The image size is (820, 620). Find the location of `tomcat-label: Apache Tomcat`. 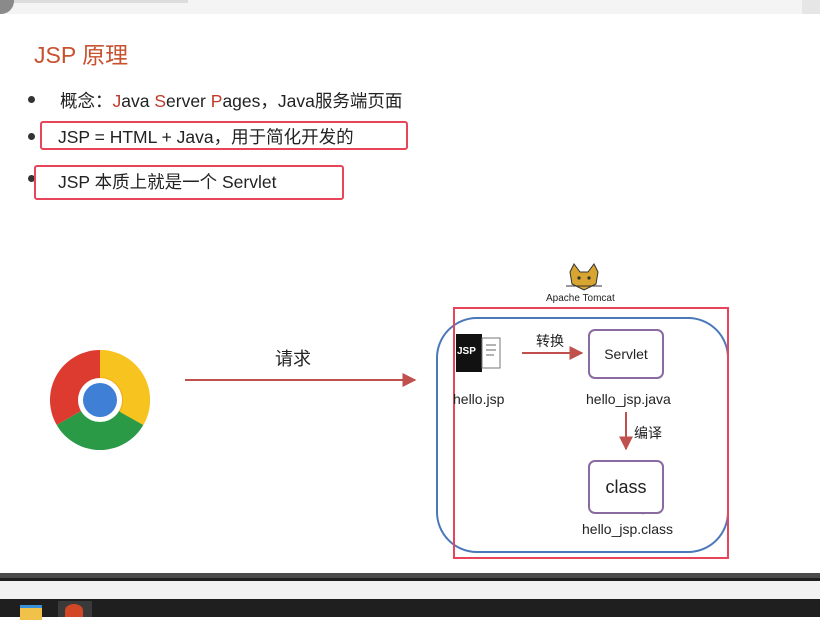

tomcat-label: Apache Tomcat is located at coordinates (580, 298).